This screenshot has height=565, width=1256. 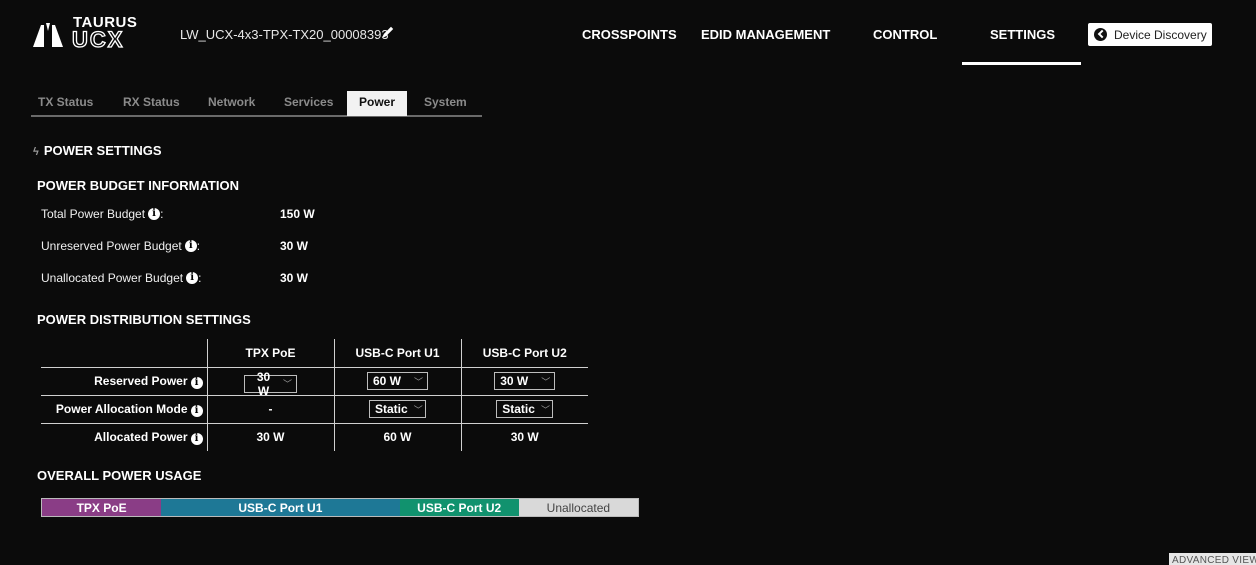 What do you see at coordinates (102, 507) in the screenshot?
I see `usage-segment-tpx-poe: TPX PoE` at bounding box center [102, 507].